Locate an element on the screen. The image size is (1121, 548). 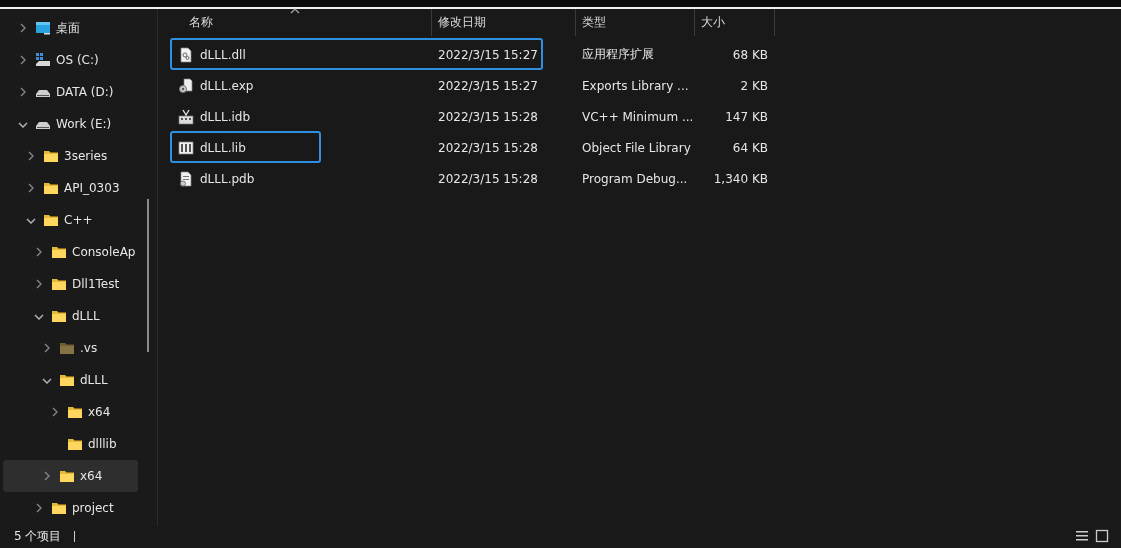
file-size: 2 KB is located at coordinates (754, 85).